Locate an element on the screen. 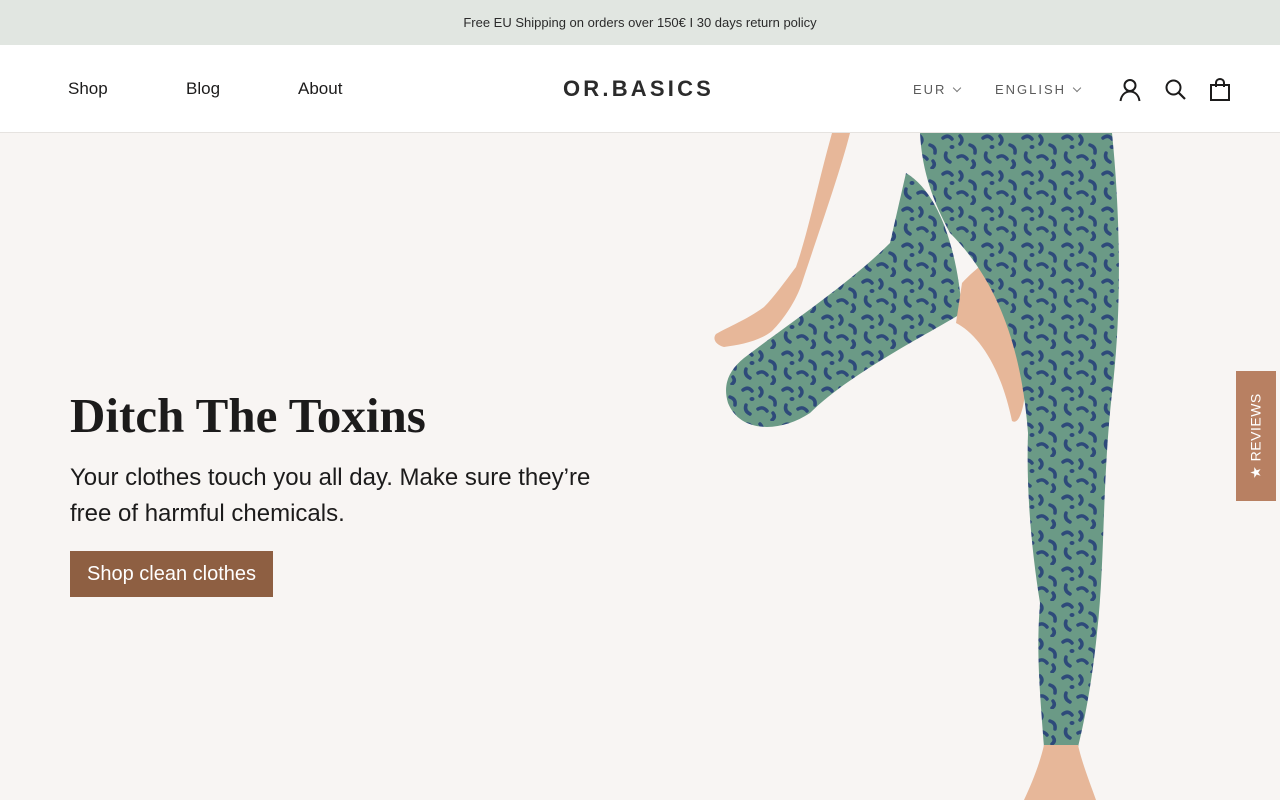  reviews-tab: ★ REVIEWS is located at coordinates (1256, 436).